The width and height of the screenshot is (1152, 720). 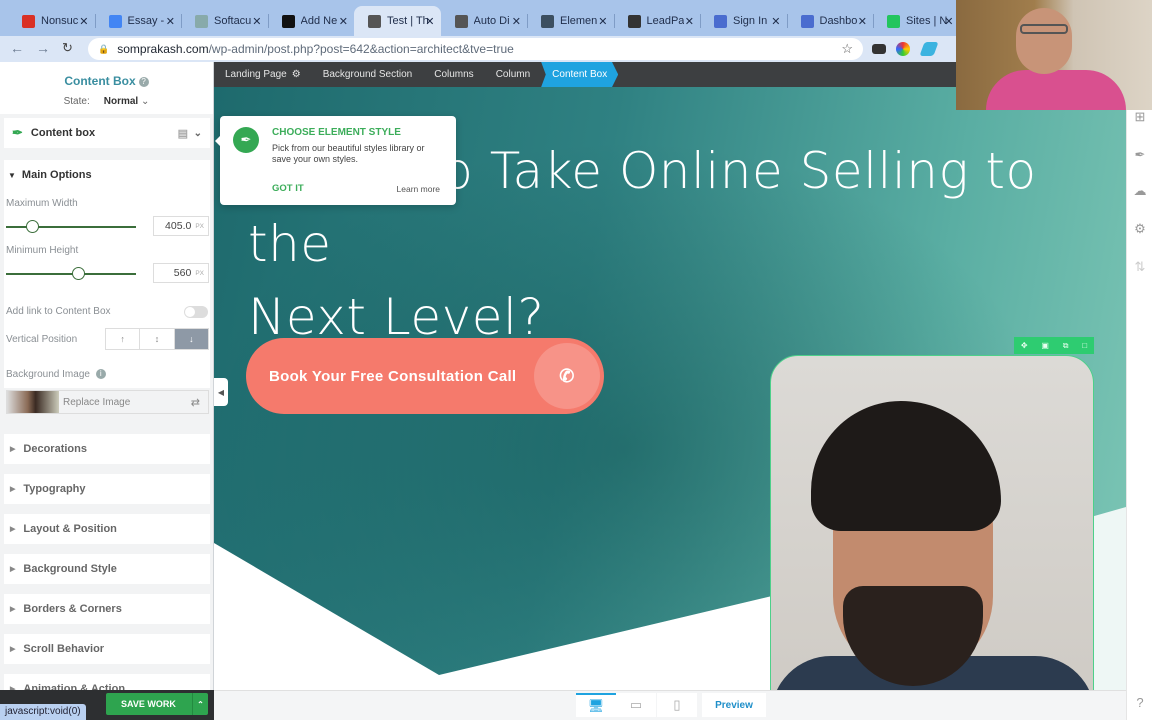 I want to click on link-toggle, so click(x=196, y=312).